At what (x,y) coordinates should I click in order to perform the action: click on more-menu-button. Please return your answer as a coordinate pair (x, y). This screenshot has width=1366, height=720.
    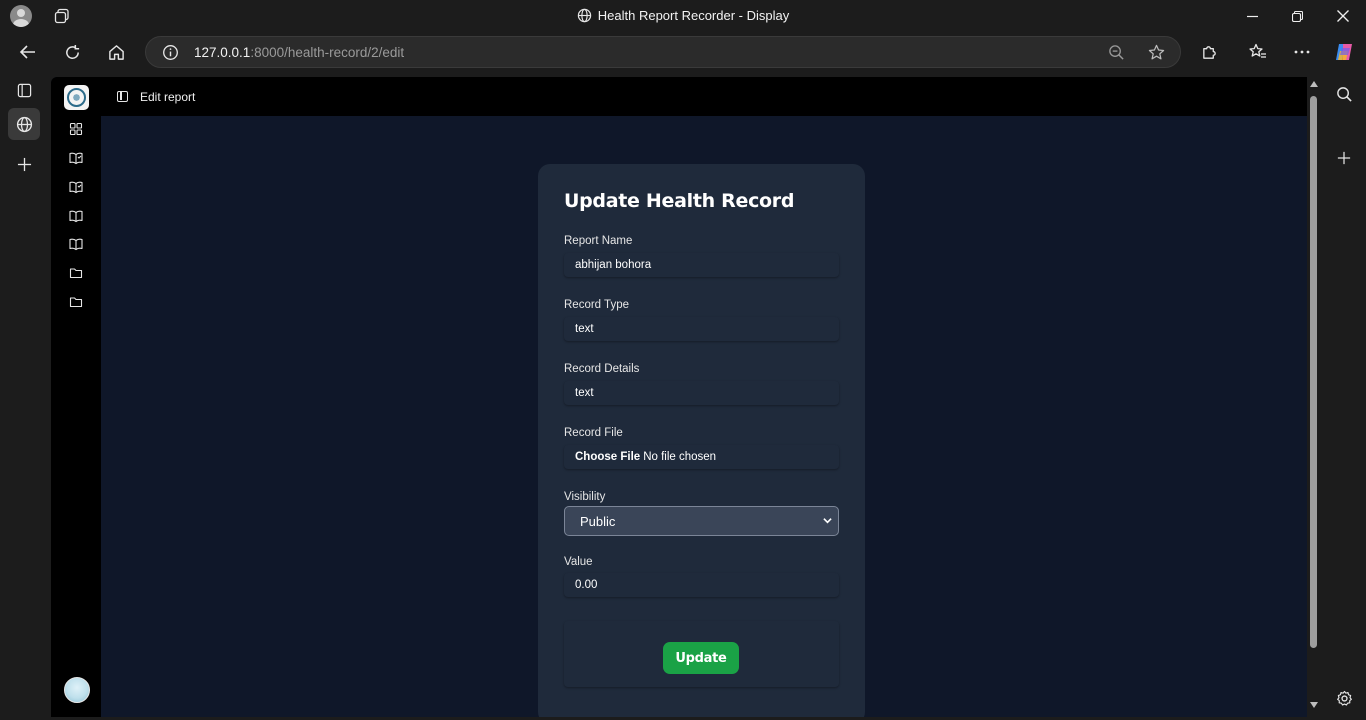
    Looking at the image, I should click on (1302, 52).